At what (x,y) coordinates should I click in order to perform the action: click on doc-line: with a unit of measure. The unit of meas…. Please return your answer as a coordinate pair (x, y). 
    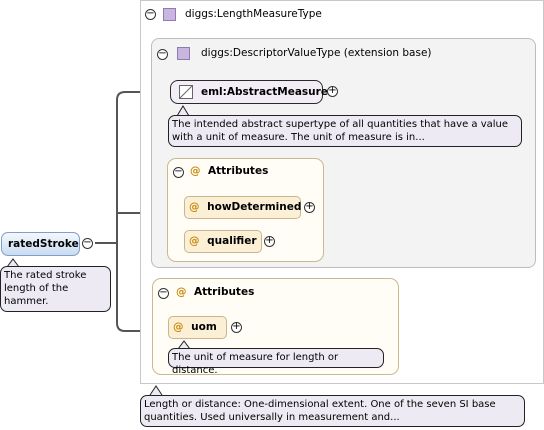
    Looking at the image, I should click on (298, 137).